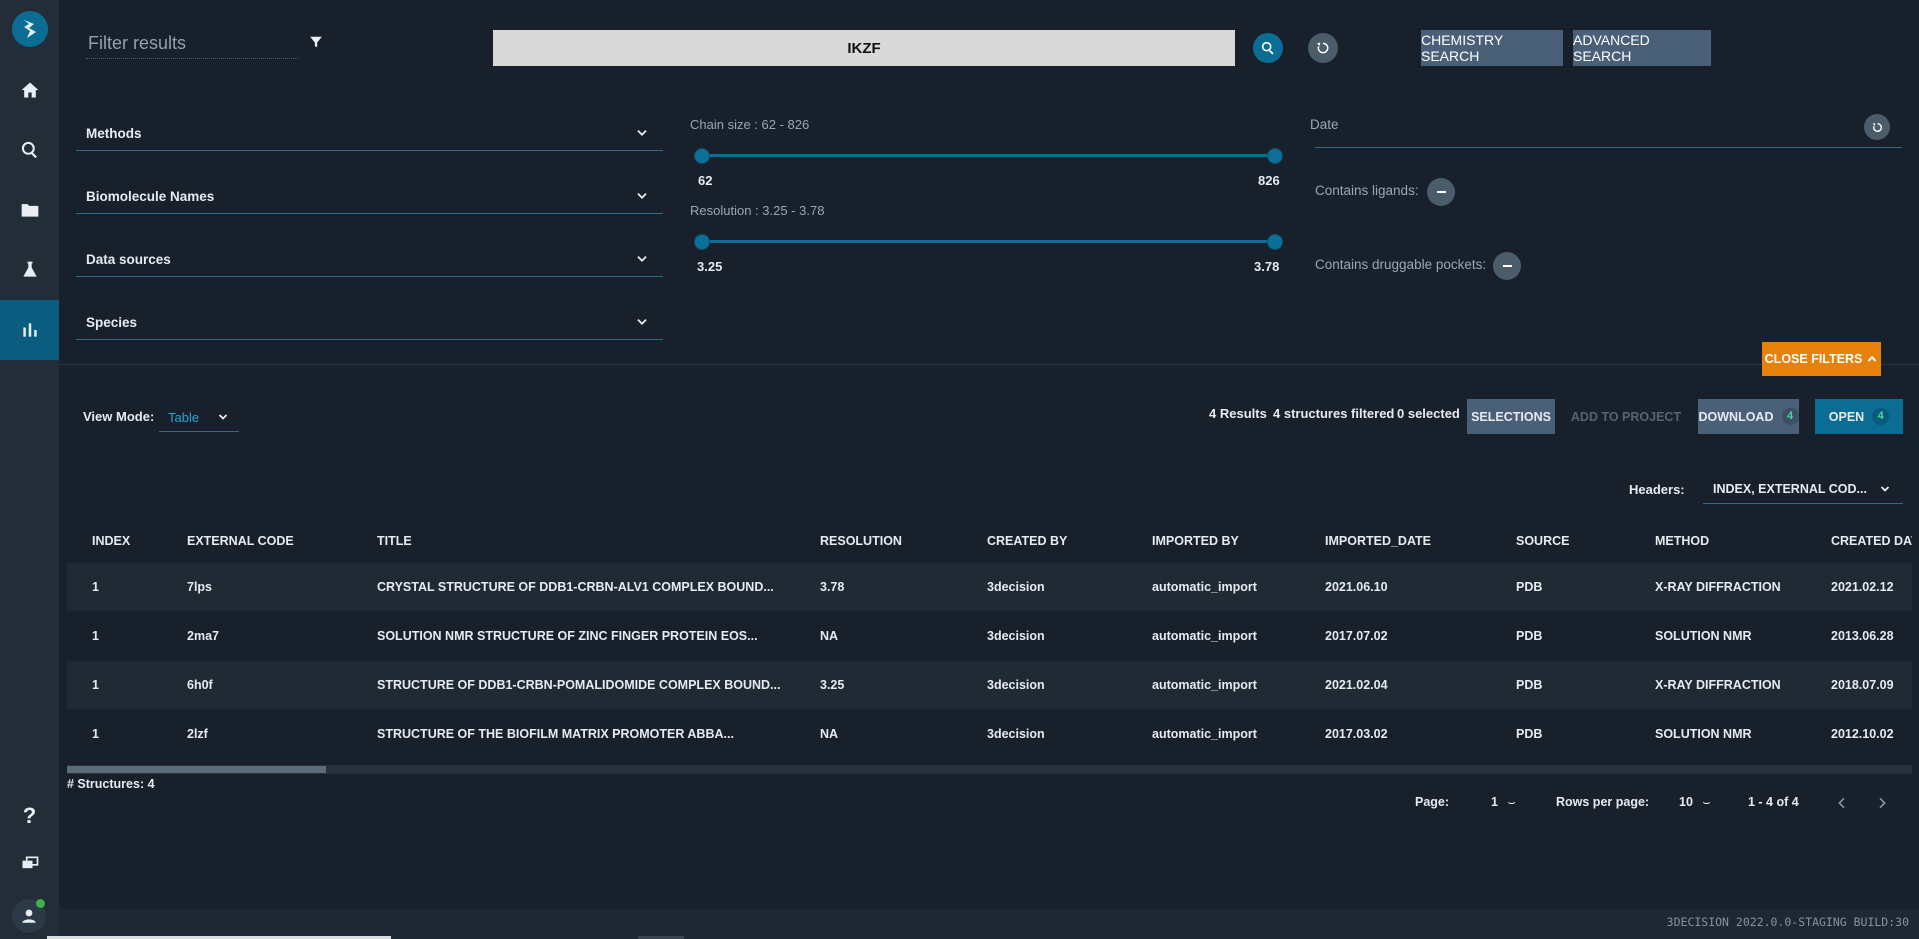 This screenshot has width=1919, height=939. Describe the element at coordinates (1269, 180) in the screenshot. I see `chain-size-max-label: 826` at that location.